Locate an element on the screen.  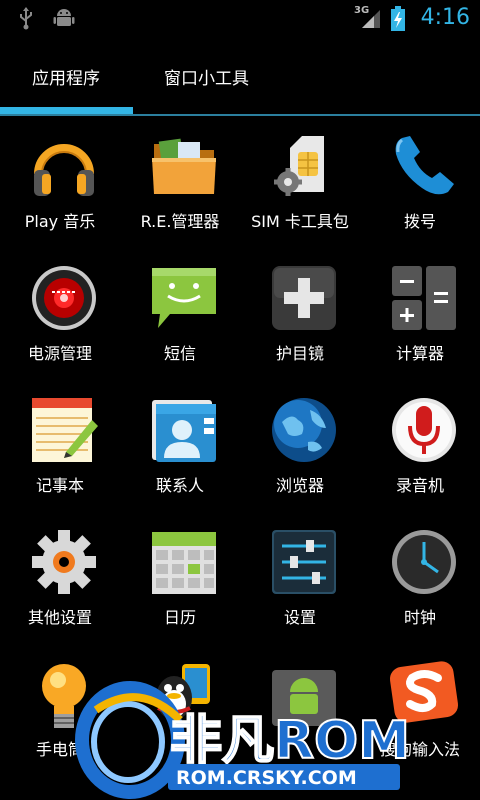
app-sound-recorder: 录音机 is located at coordinates (420, 448).